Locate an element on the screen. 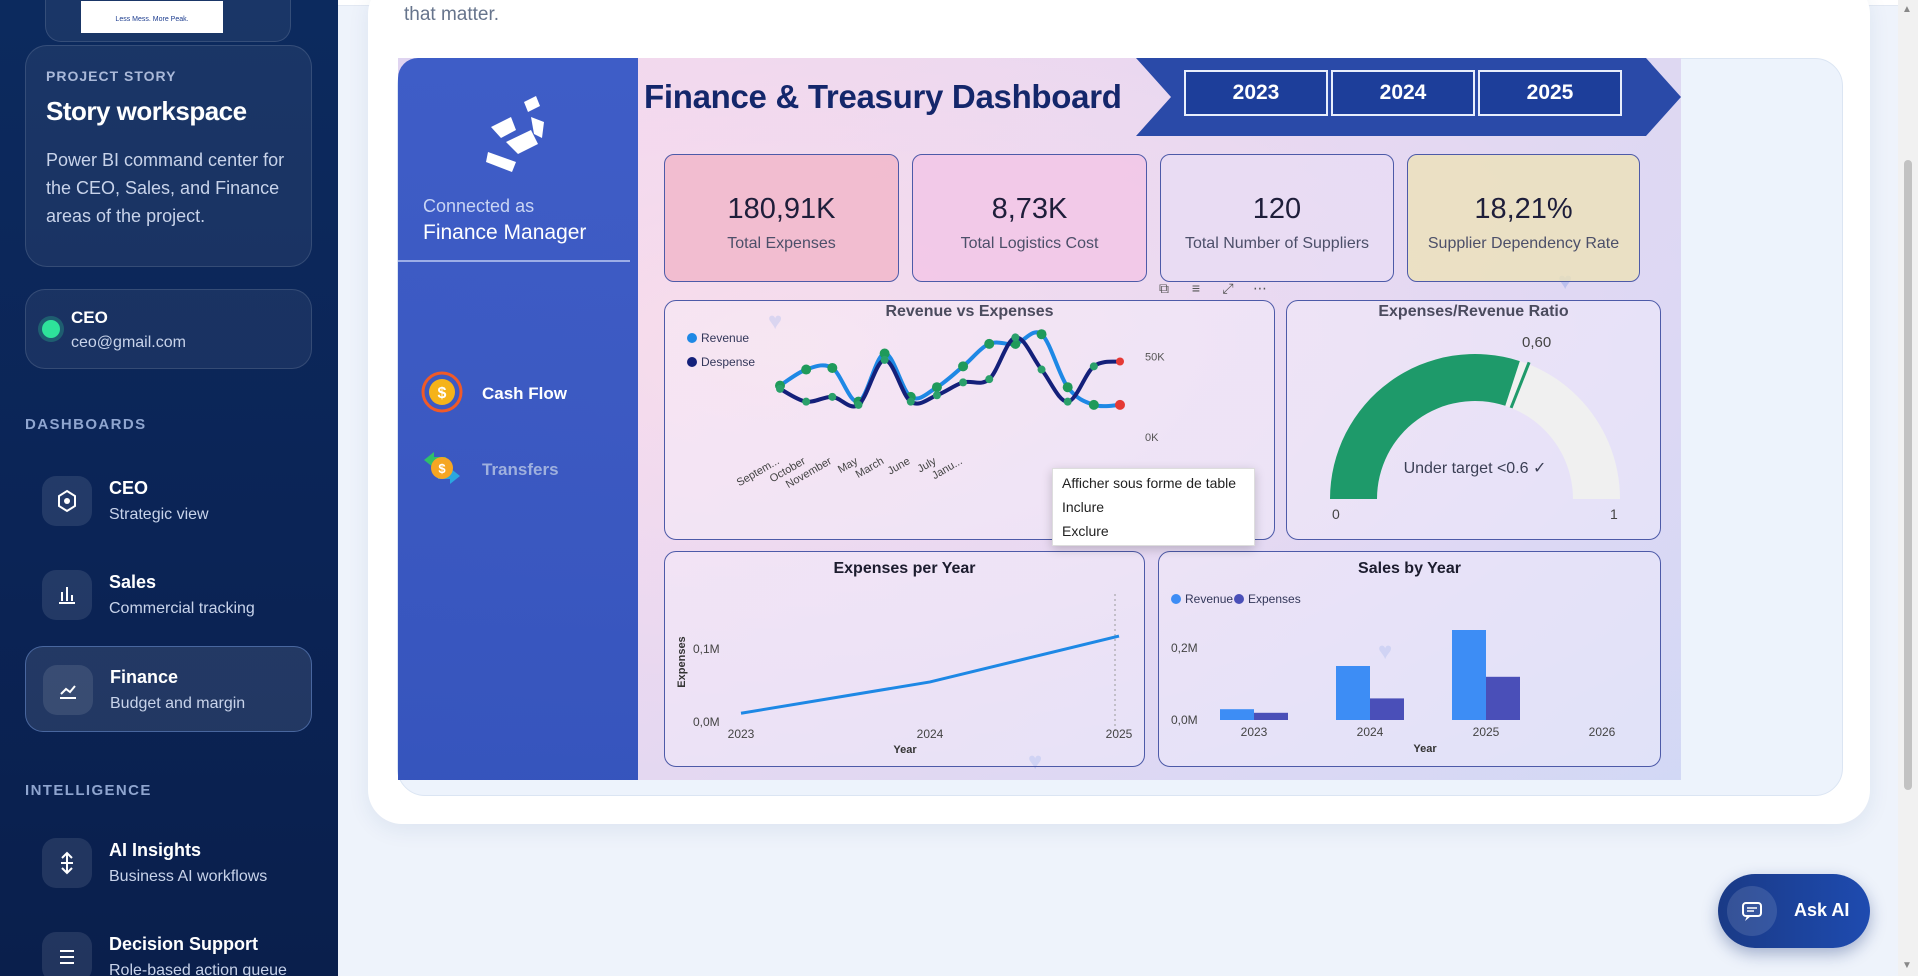  y-tick-label: 0,2M is located at coordinates (1184, 648).